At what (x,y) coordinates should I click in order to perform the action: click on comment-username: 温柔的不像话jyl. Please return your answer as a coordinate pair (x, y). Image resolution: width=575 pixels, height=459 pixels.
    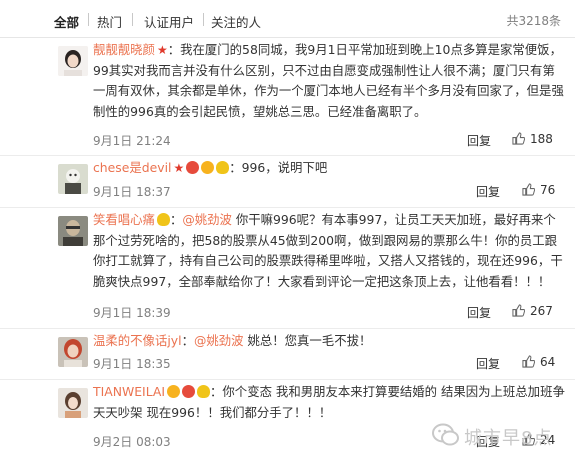
    Looking at the image, I should click on (137, 340).